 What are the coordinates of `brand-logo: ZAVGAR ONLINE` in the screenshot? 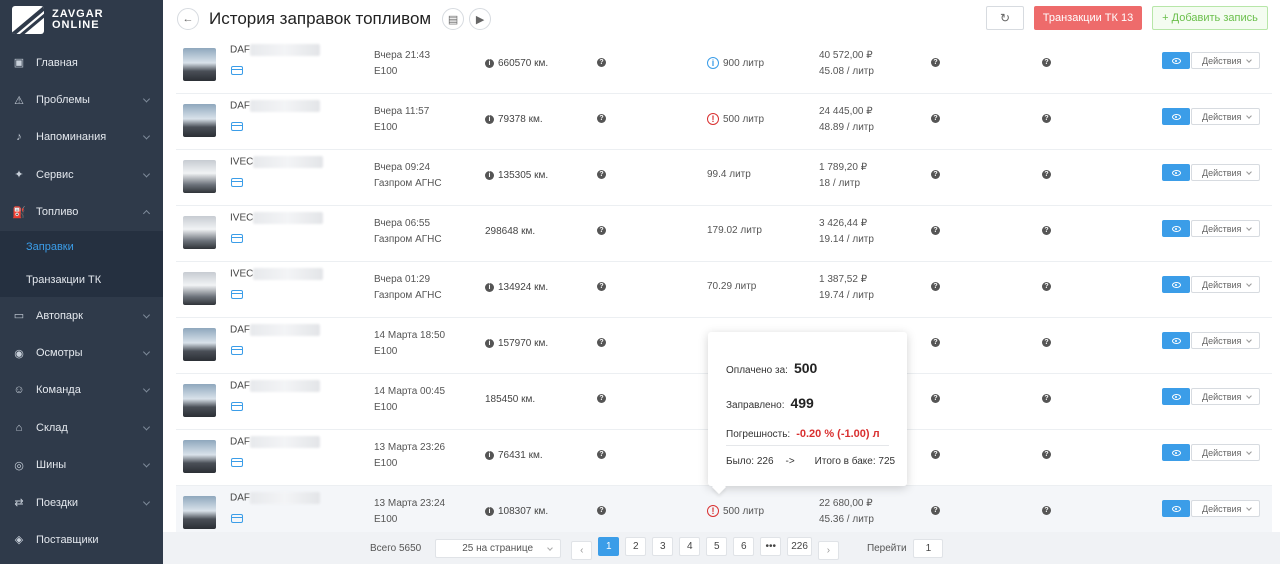 It's located at (81, 20).